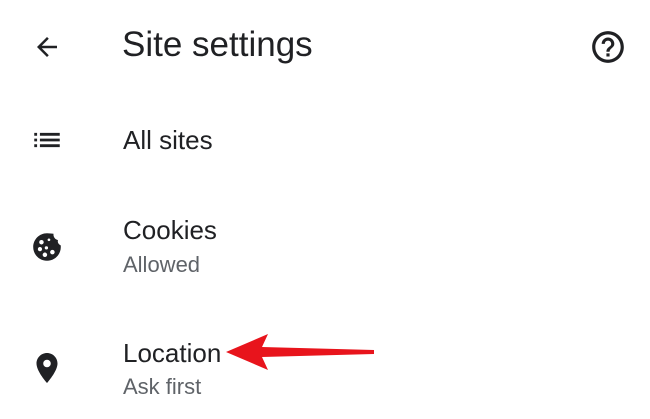  I want to click on list-icon, so click(47, 140).